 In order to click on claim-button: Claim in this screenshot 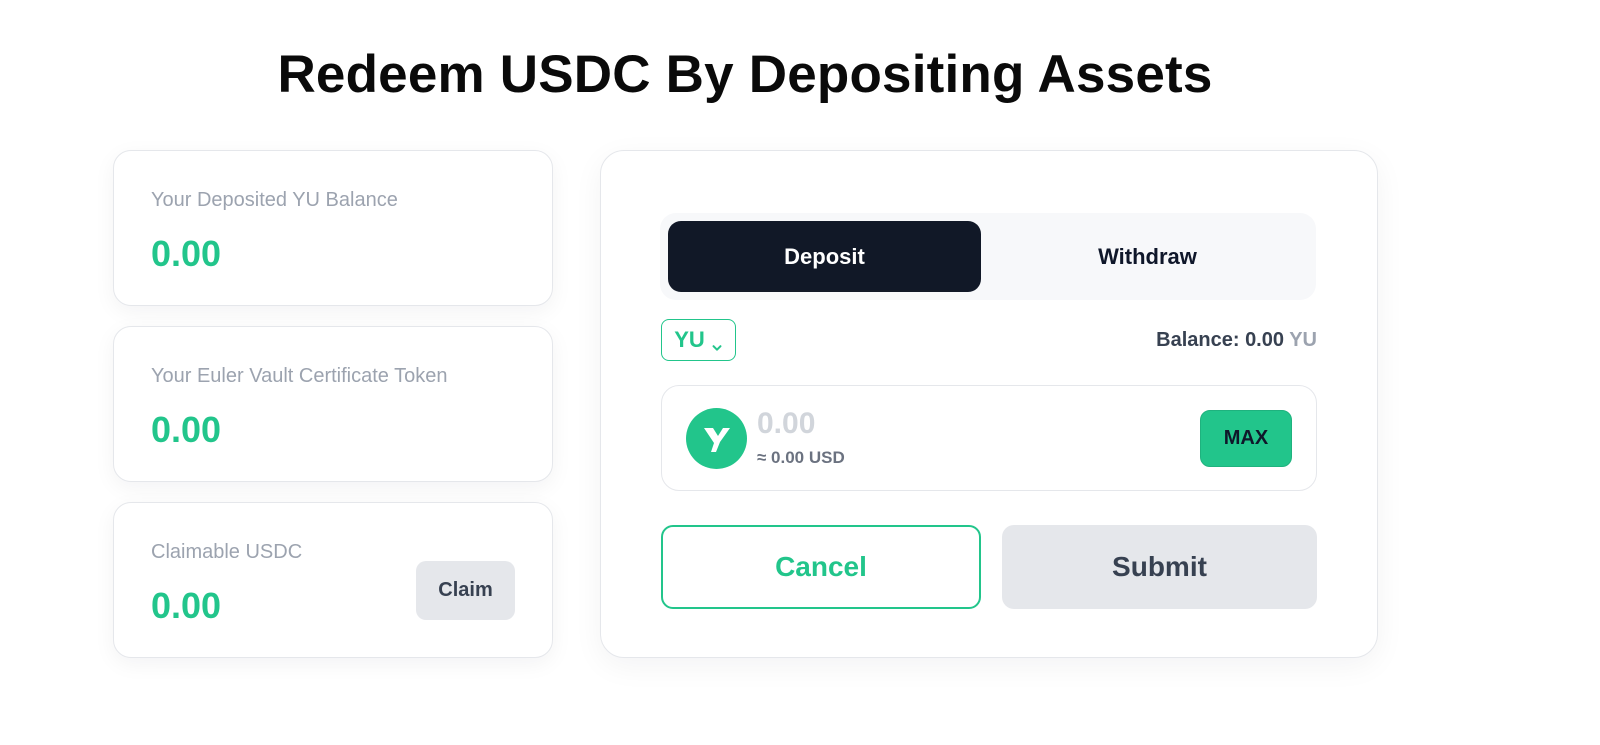, I will do `click(465, 590)`.